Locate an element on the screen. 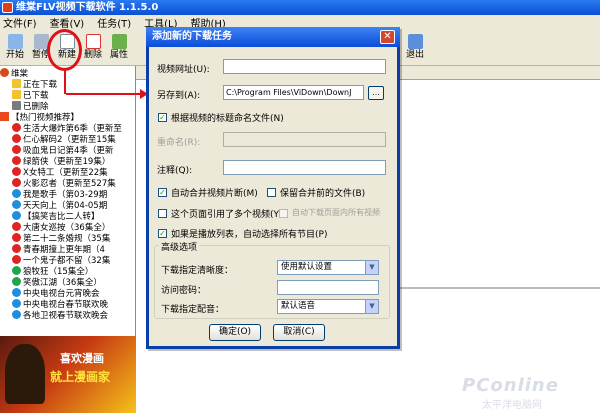 The height and width of the screenshot is (413, 600). delete-button: 删除 is located at coordinates (93, 48).